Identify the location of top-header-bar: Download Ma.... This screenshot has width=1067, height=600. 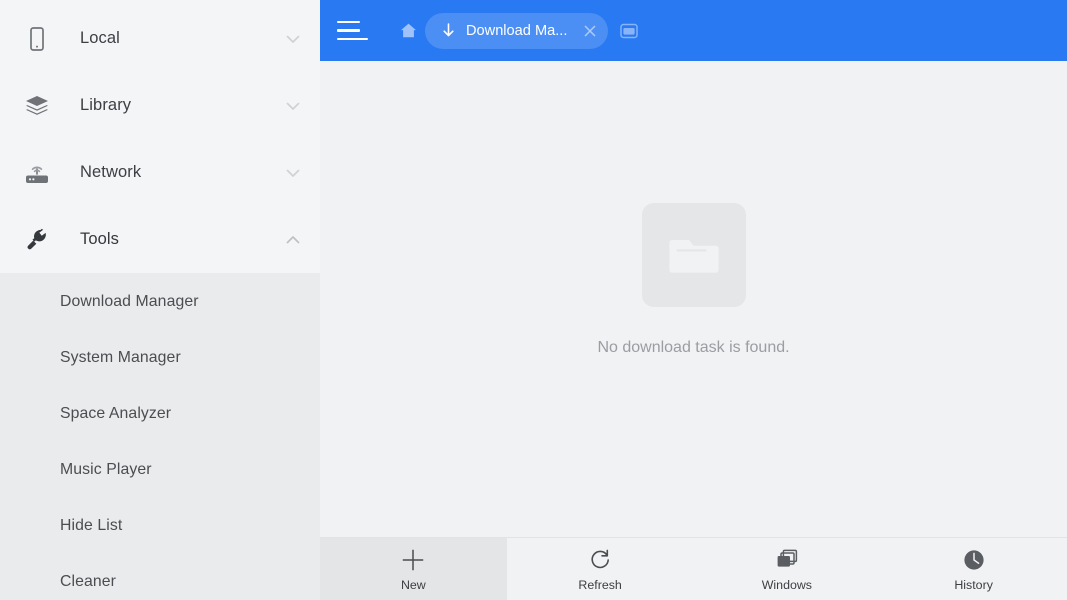
(693, 30).